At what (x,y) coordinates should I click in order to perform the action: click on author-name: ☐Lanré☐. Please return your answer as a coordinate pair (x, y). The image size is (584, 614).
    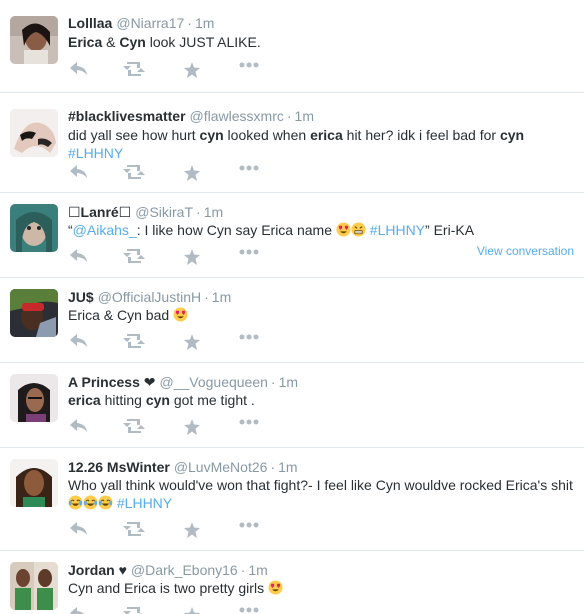
    Looking at the image, I should click on (99, 212).